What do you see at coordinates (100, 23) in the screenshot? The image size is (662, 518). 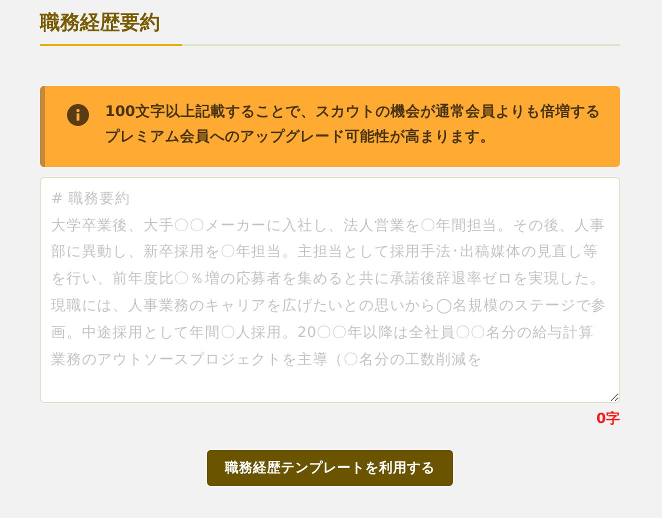 I see `section-title: 職務経歴要約` at bounding box center [100, 23].